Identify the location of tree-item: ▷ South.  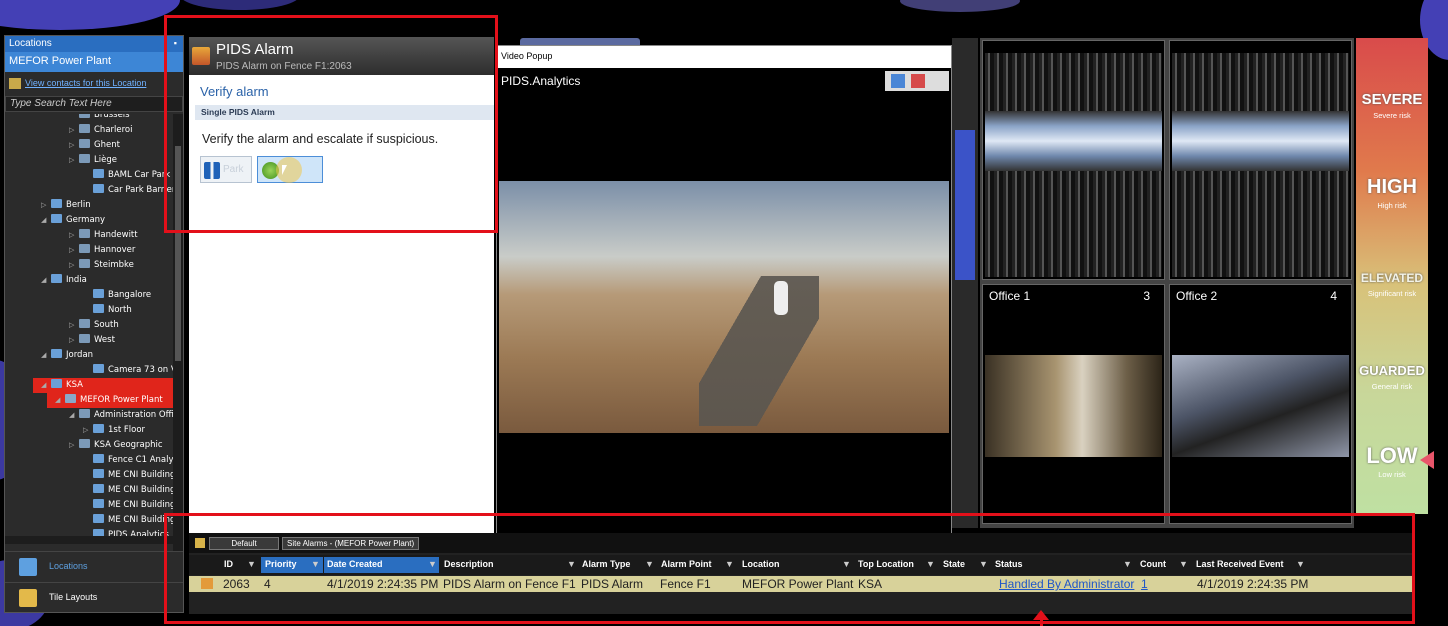
(62, 325).